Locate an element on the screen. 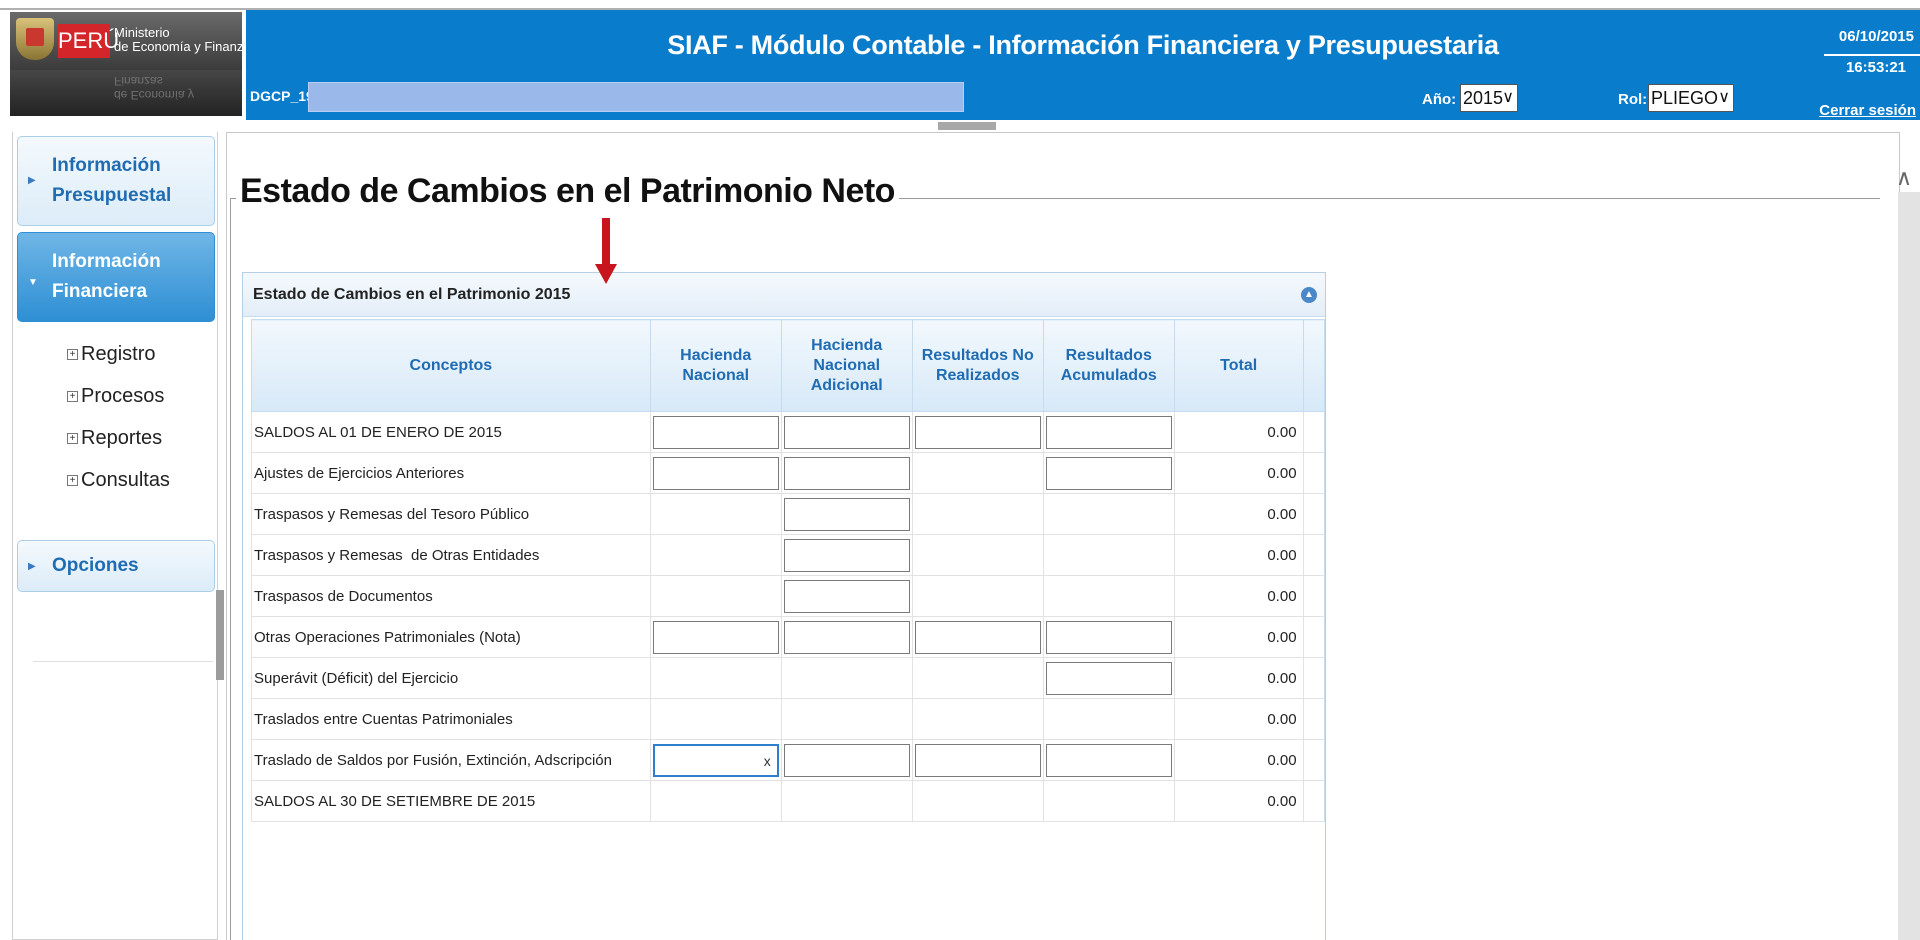 The height and width of the screenshot is (940, 1920). sidebar-section-label: Información Financiera is located at coordinates (106, 276).